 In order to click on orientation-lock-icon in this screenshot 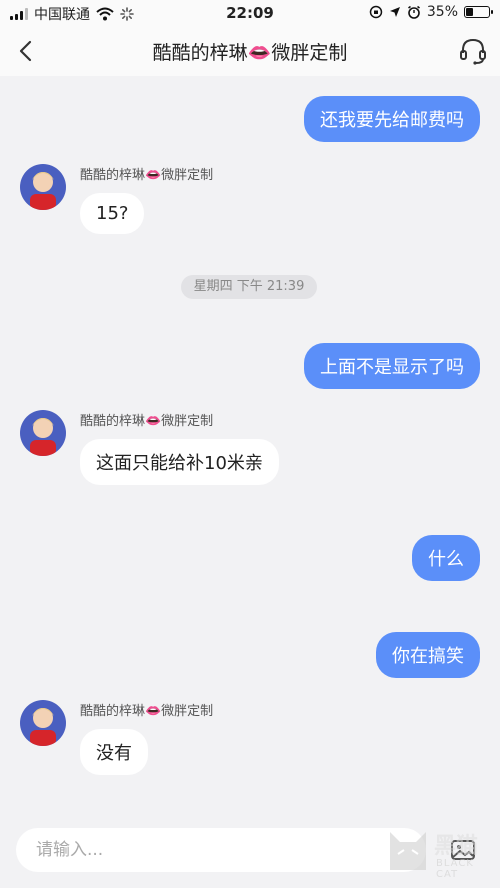, I will do `click(376, 12)`.